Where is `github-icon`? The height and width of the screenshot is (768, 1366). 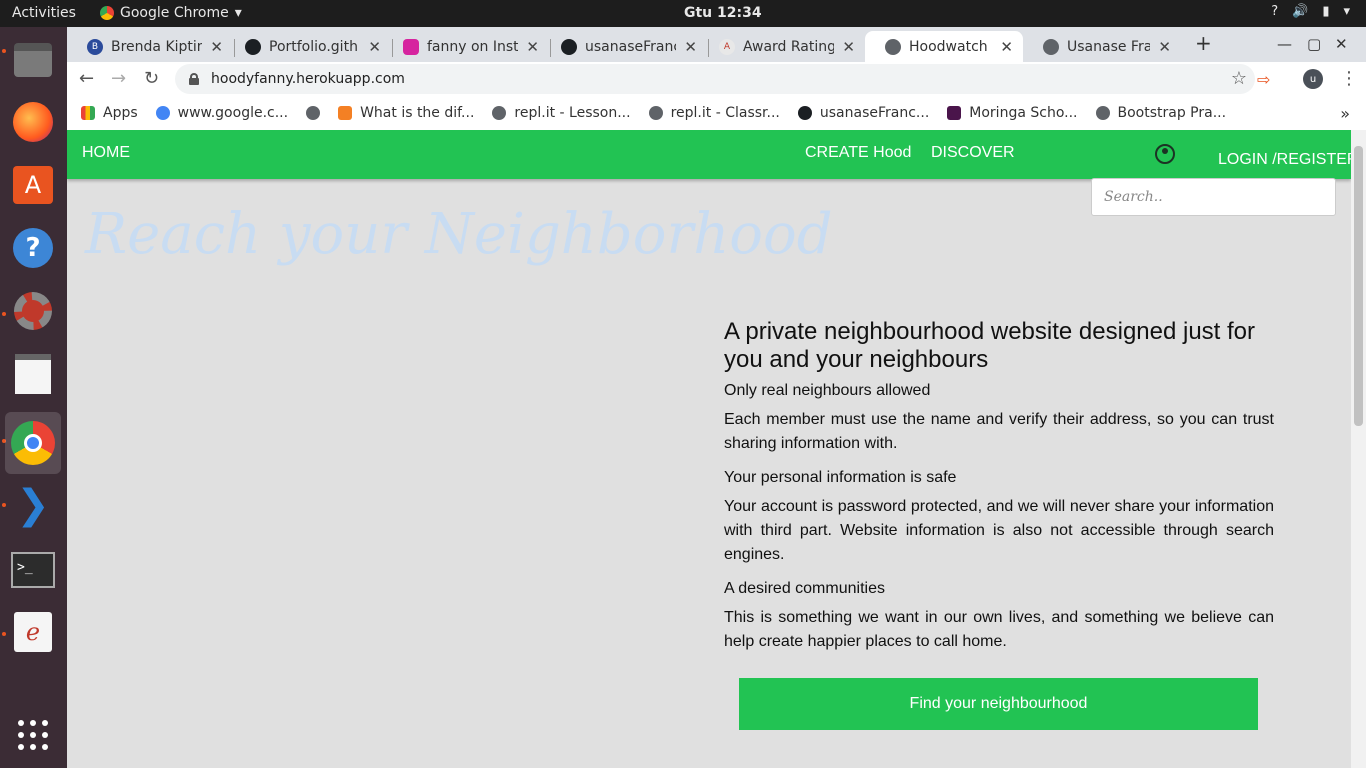 github-icon is located at coordinates (569, 46).